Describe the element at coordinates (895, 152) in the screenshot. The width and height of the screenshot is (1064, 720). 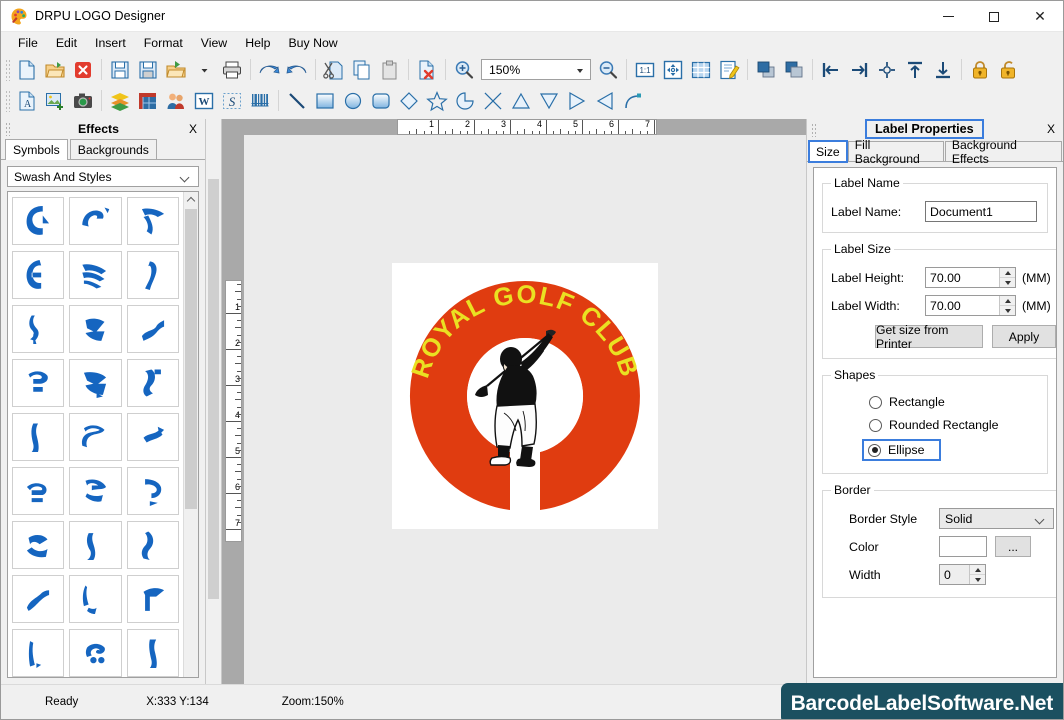
I see `tab-fill-background: Fill Background` at that location.